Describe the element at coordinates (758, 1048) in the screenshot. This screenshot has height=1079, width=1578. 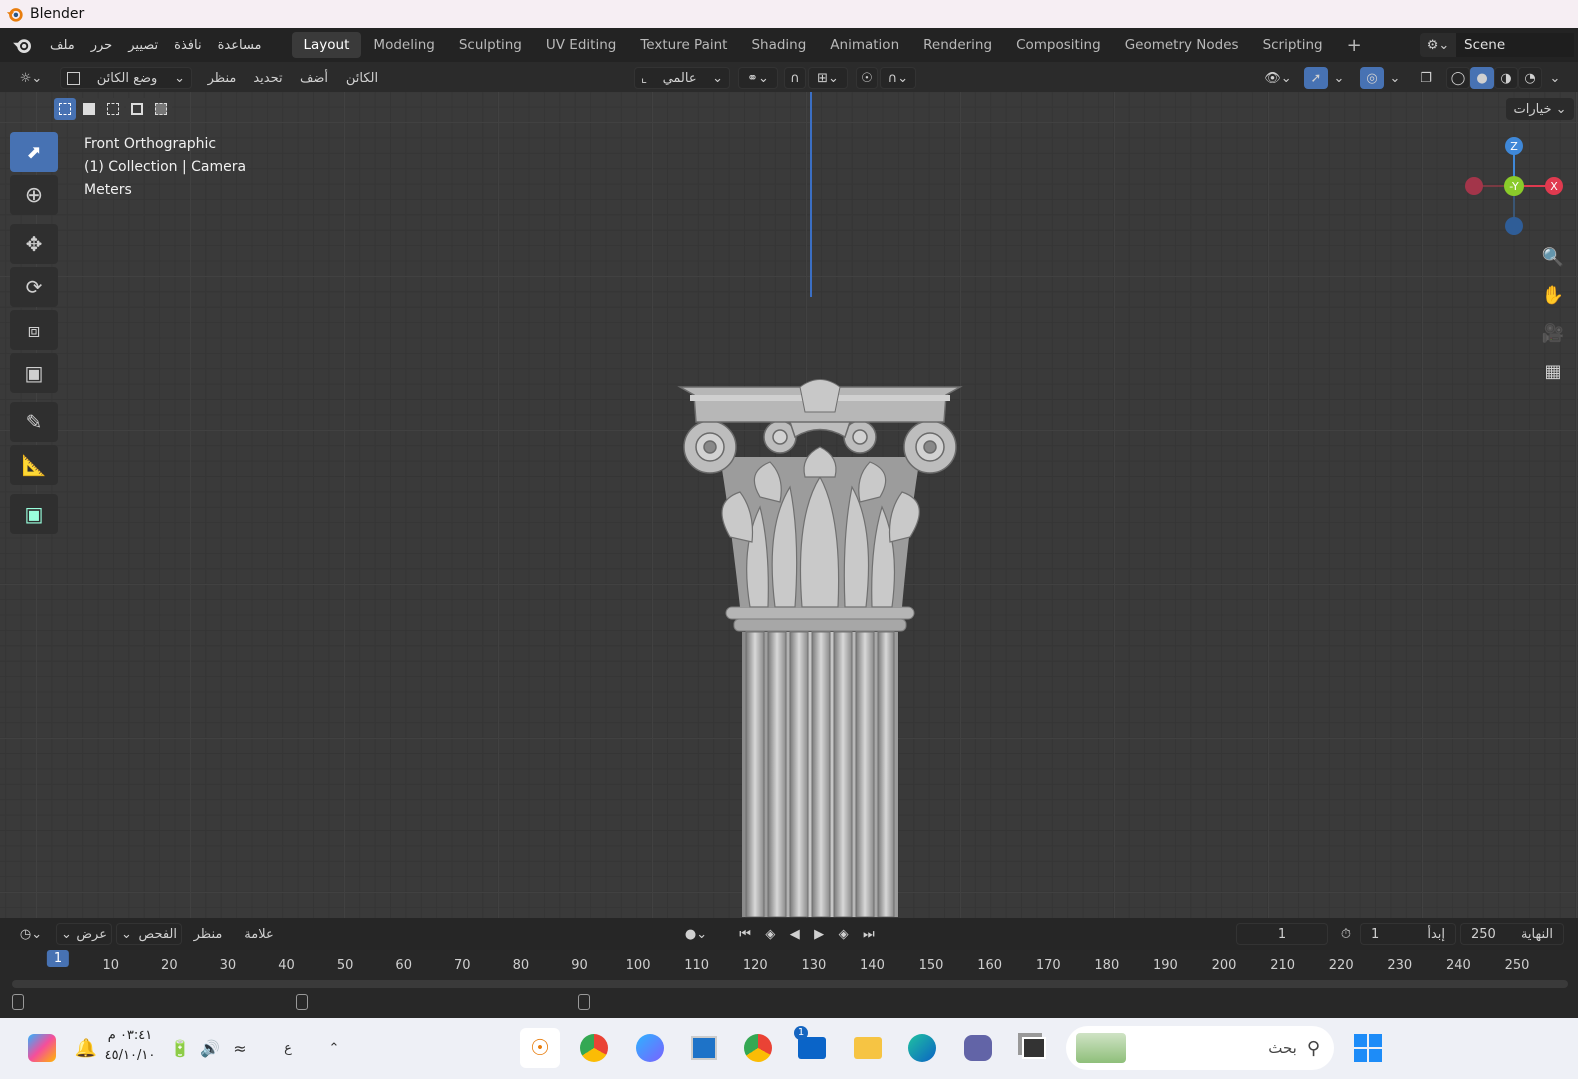
I see `taskbar-chrome` at that location.